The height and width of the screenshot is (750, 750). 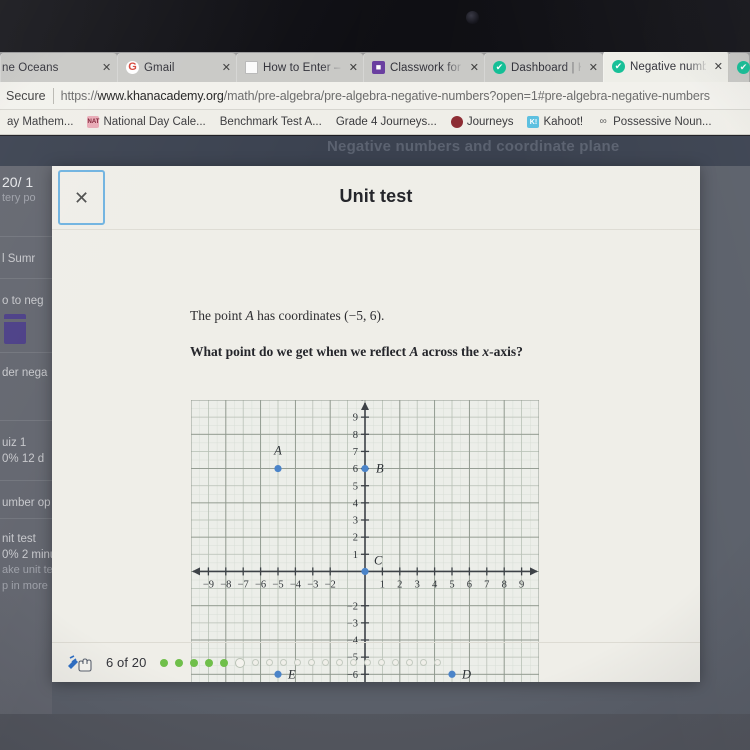 I want to click on y-tick-label: 6, so click(x=355, y=469).